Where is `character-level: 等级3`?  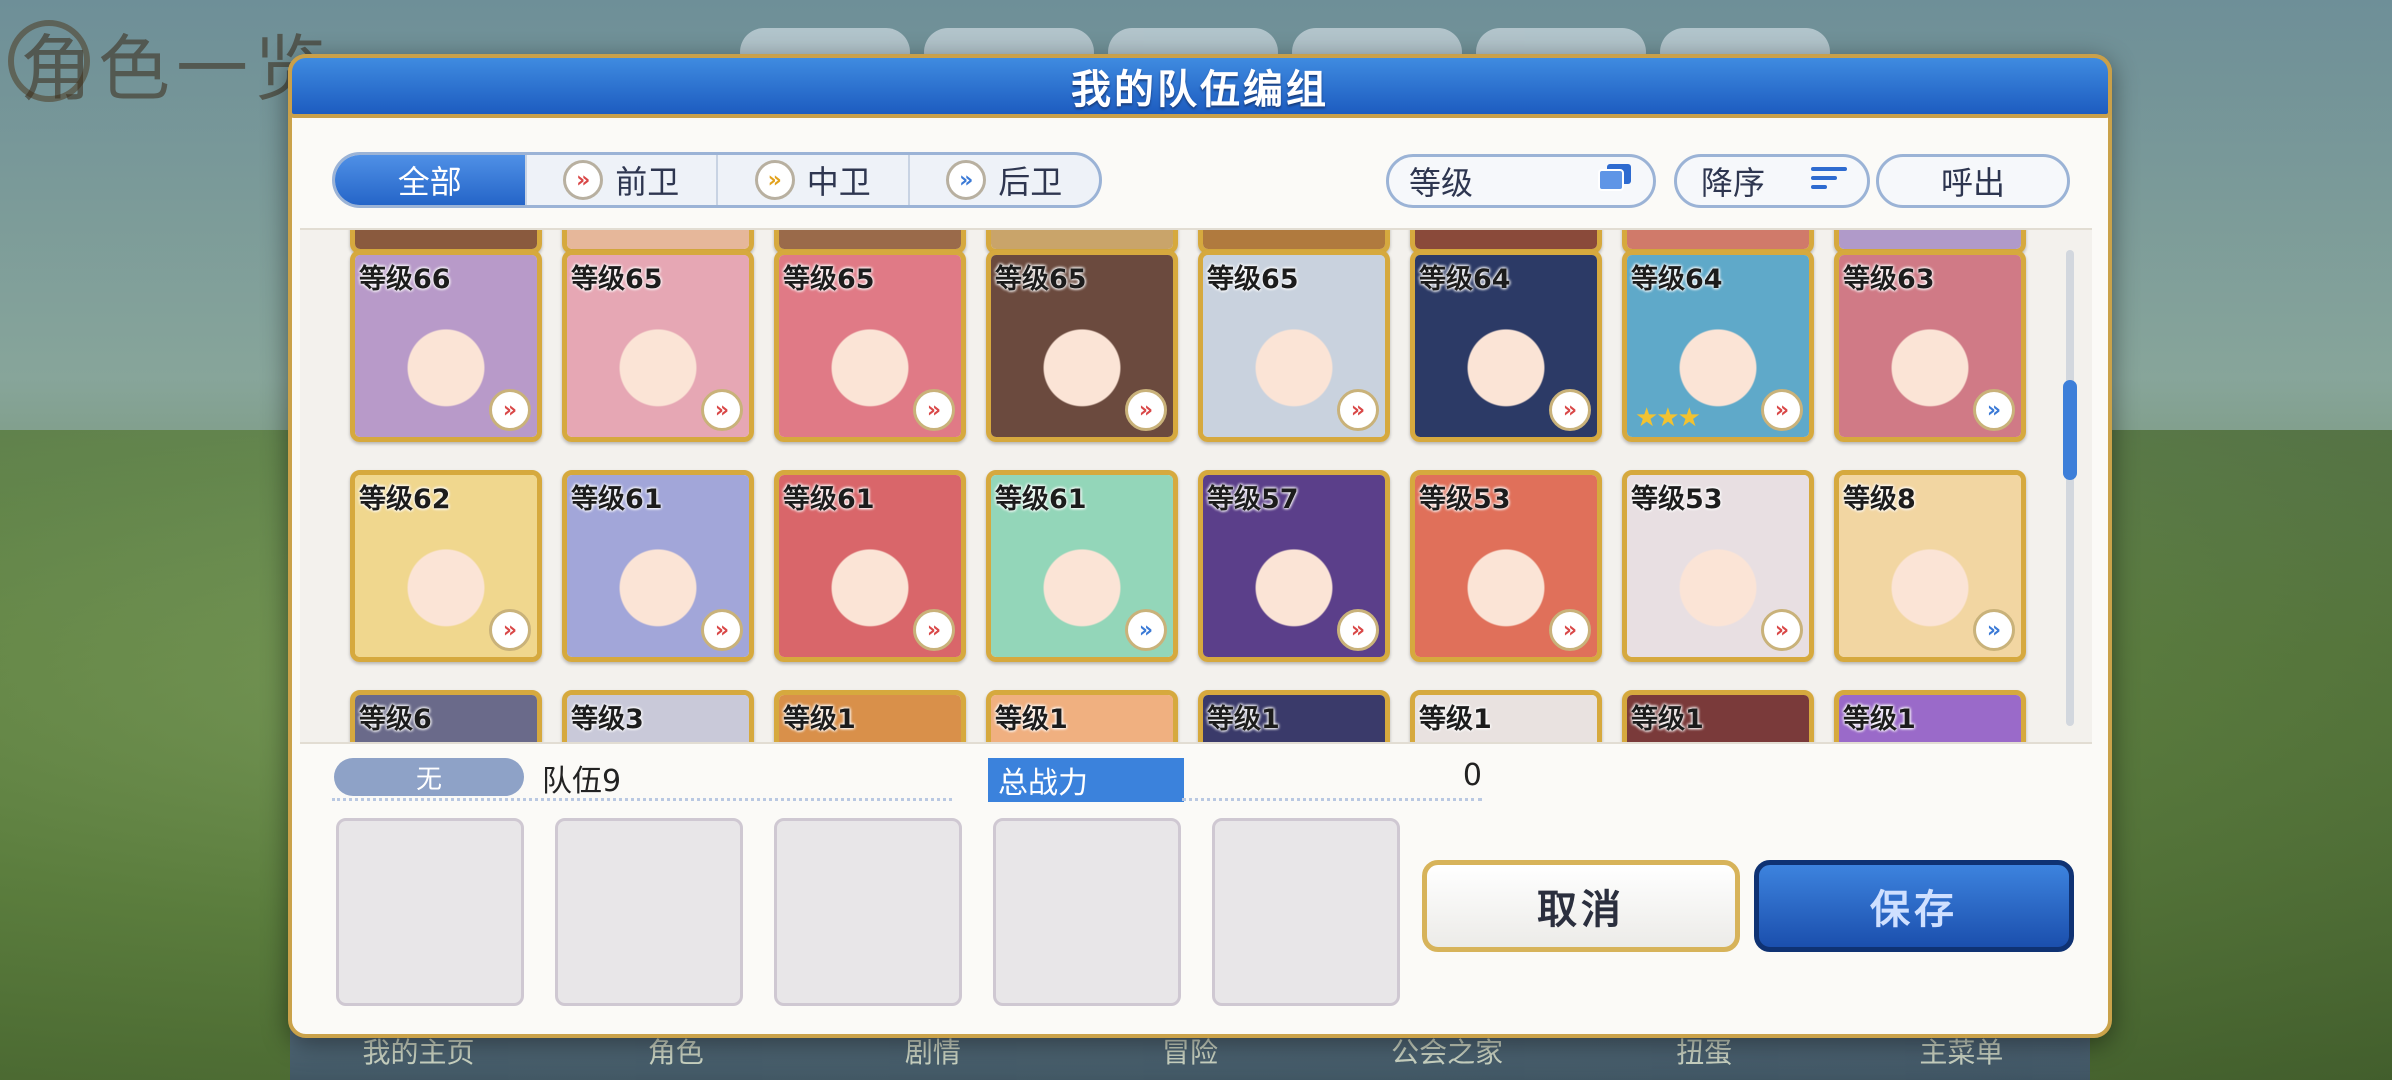
character-level: 等级3 is located at coordinates (607, 719).